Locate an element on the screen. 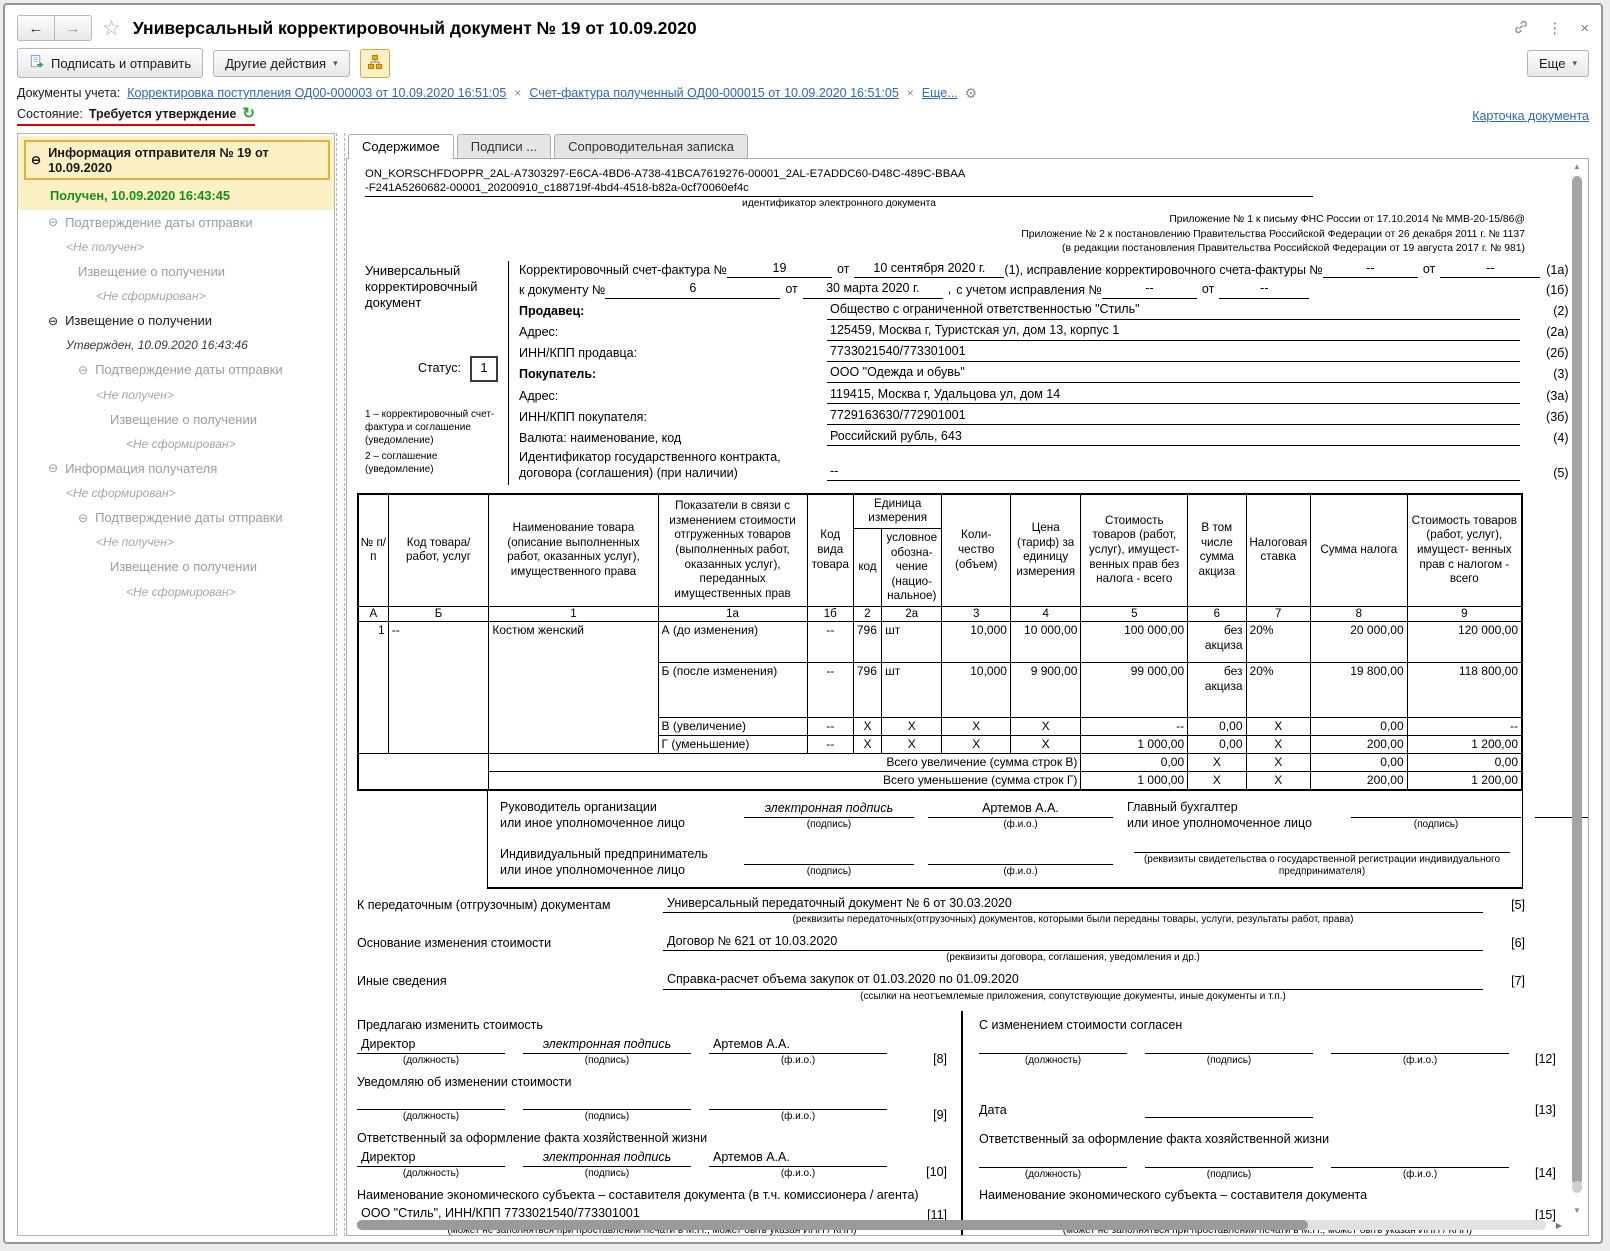  signature-slot: (подпись) is located at coordinates (829, 863).